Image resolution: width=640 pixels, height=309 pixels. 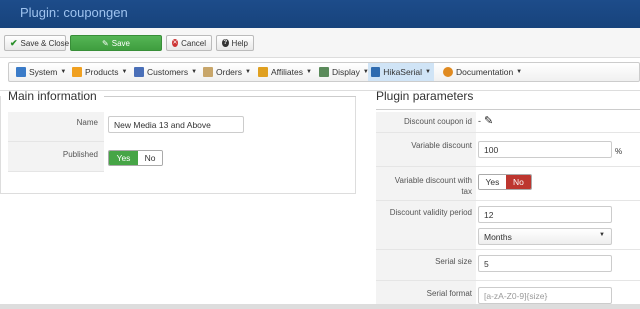 What do you see at coordinates (36, 43) in the screenshot?
I see `save-close-button: ✔ Save & Close` at bounding box center [36, 43].